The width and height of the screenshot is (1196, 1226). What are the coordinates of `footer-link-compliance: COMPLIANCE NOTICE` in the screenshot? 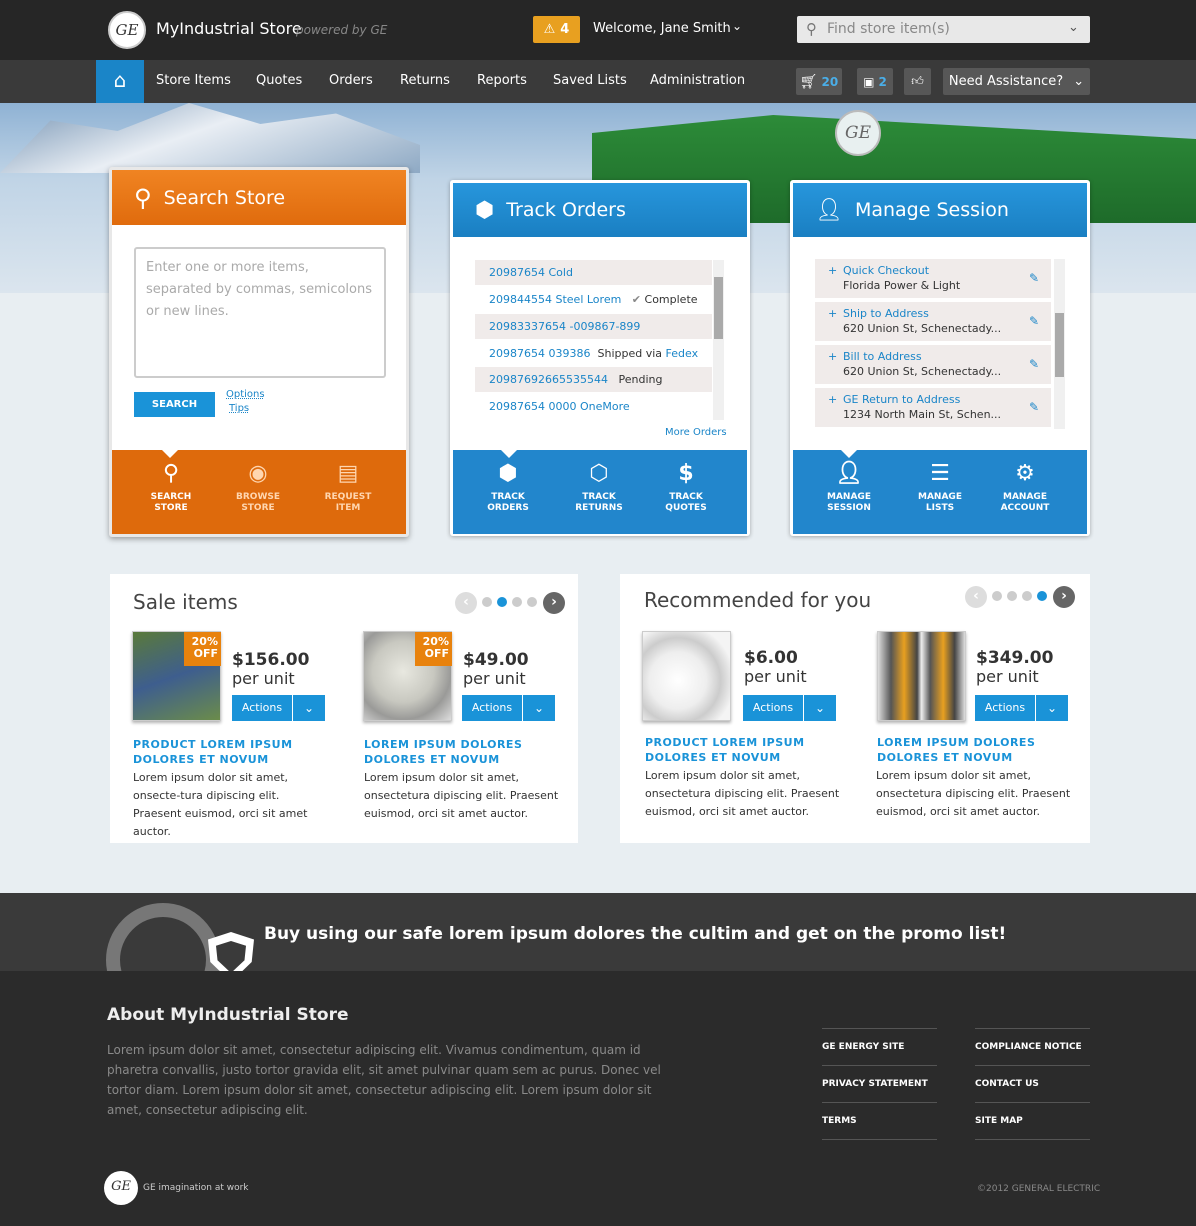 It's located at (1032, 1046).